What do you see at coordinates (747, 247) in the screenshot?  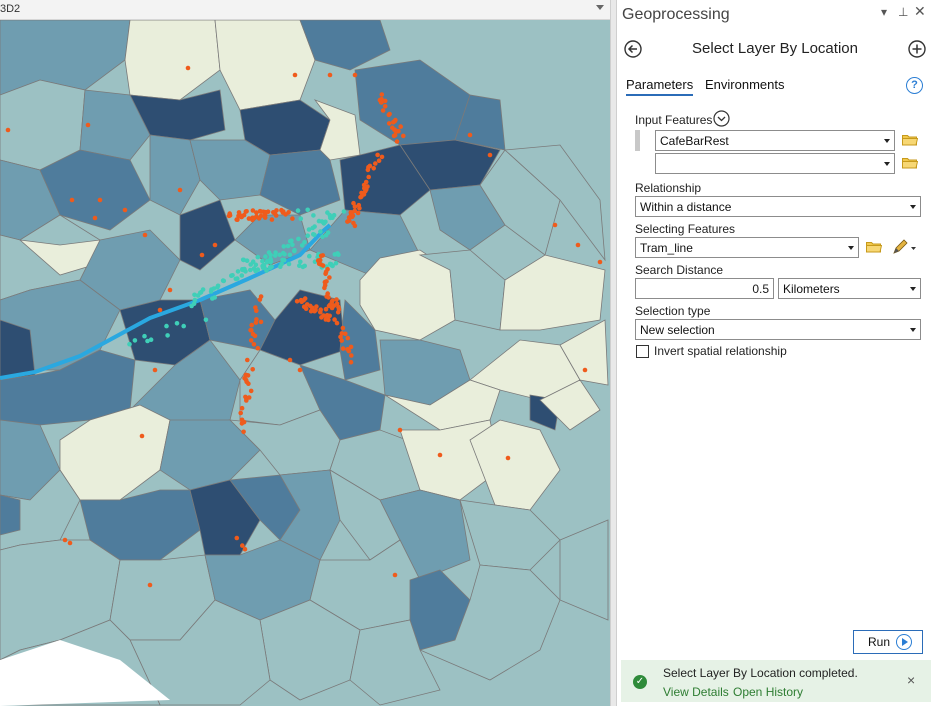 I see `selecting-features-dropdown: Tram_line` at bounding box center [747, 247].